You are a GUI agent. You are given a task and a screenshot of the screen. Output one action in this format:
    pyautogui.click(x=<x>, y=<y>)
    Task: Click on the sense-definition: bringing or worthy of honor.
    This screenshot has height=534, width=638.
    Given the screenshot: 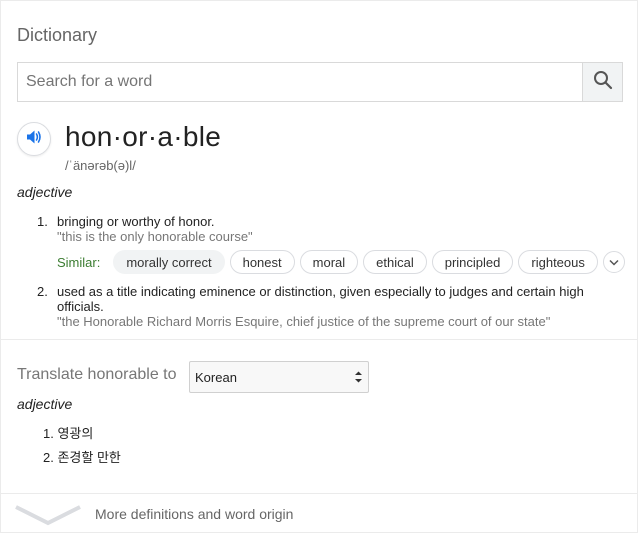 What is the action you would take?
    pyautogui.click(x=136, y=221)
    